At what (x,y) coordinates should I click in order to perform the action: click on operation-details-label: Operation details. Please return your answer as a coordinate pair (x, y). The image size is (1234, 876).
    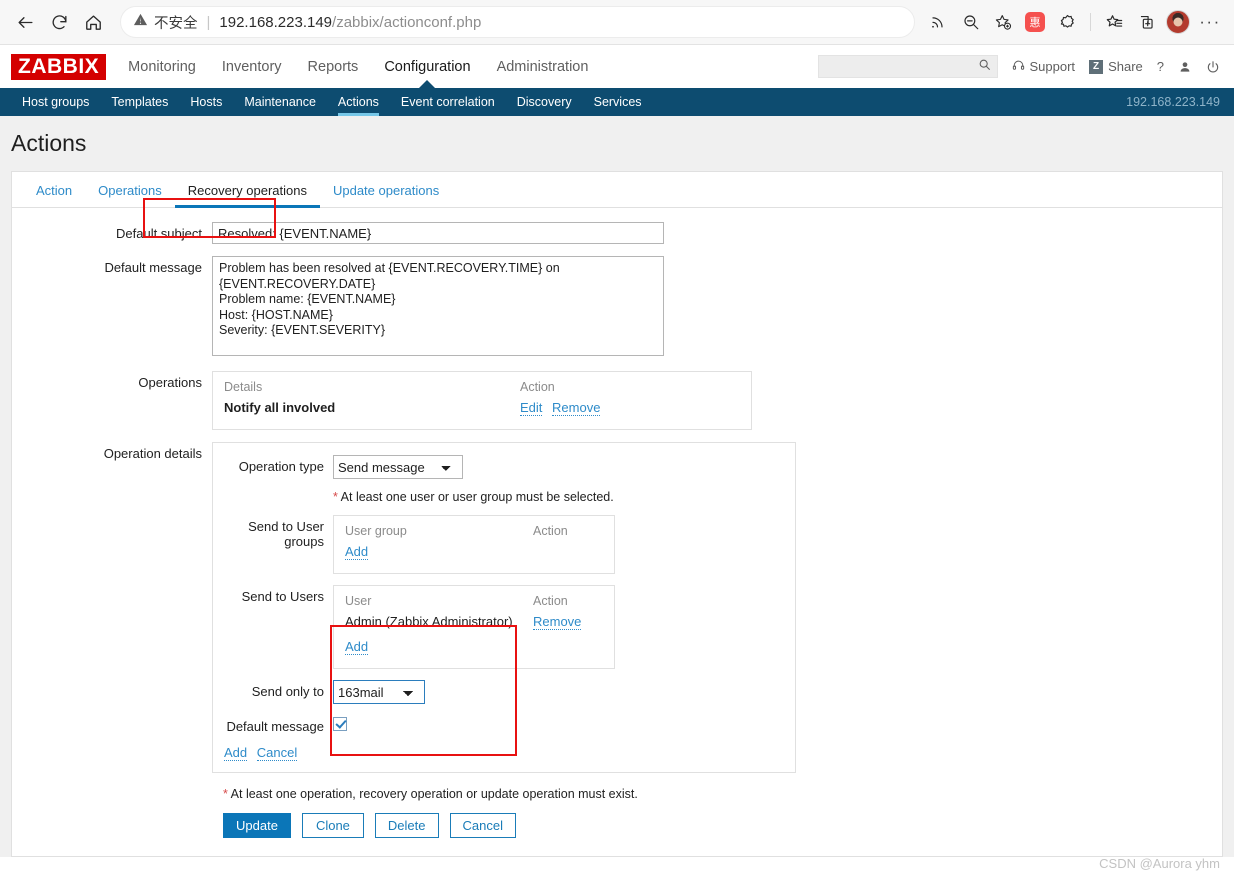
    Looking at the image, I should click on (152, 453).